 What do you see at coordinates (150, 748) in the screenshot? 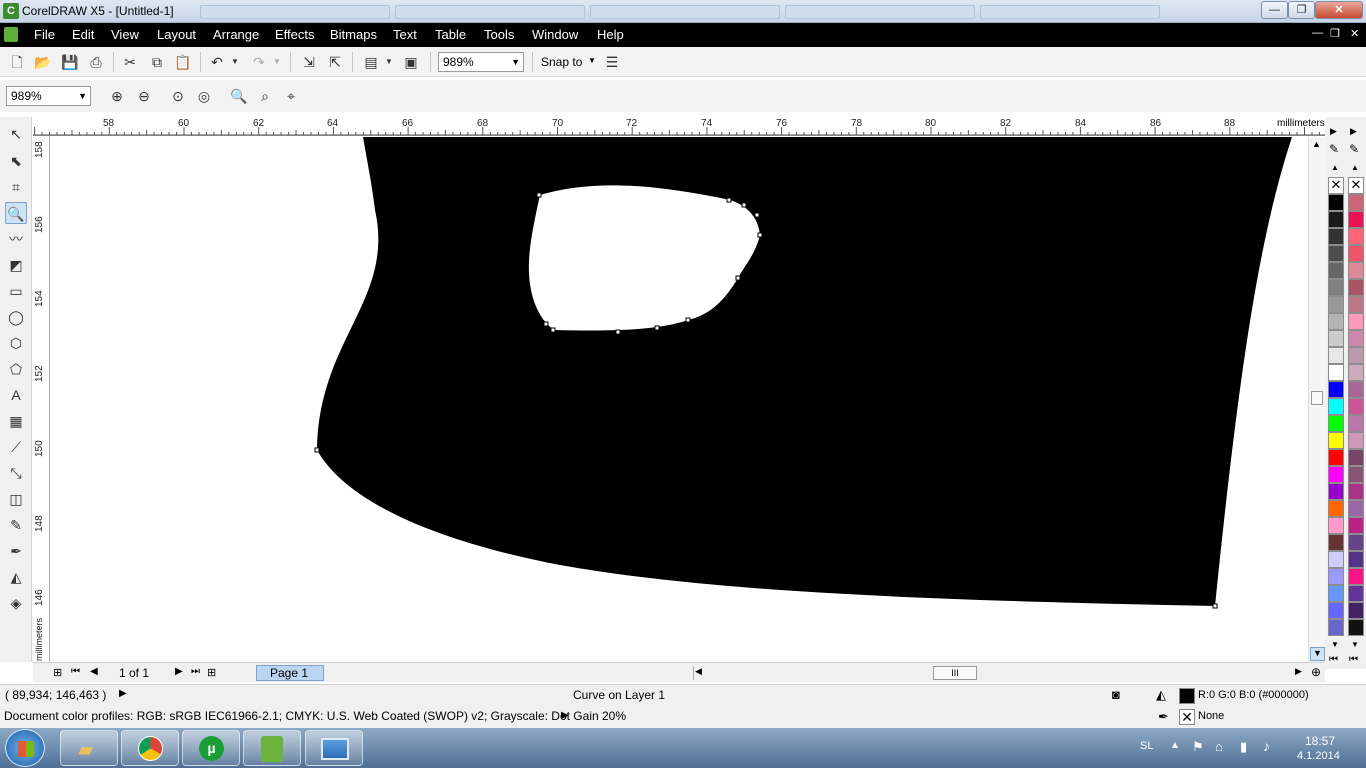
I see `taskbar-chrome-button` at bounding box center [150, 748].